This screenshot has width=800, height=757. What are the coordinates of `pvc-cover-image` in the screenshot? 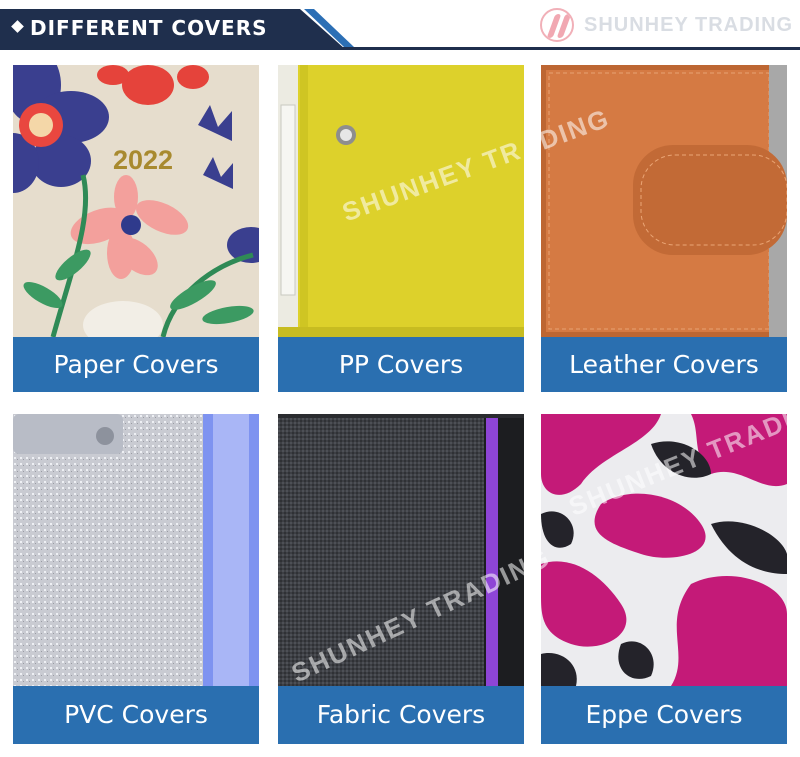 It's located at (136, 550).